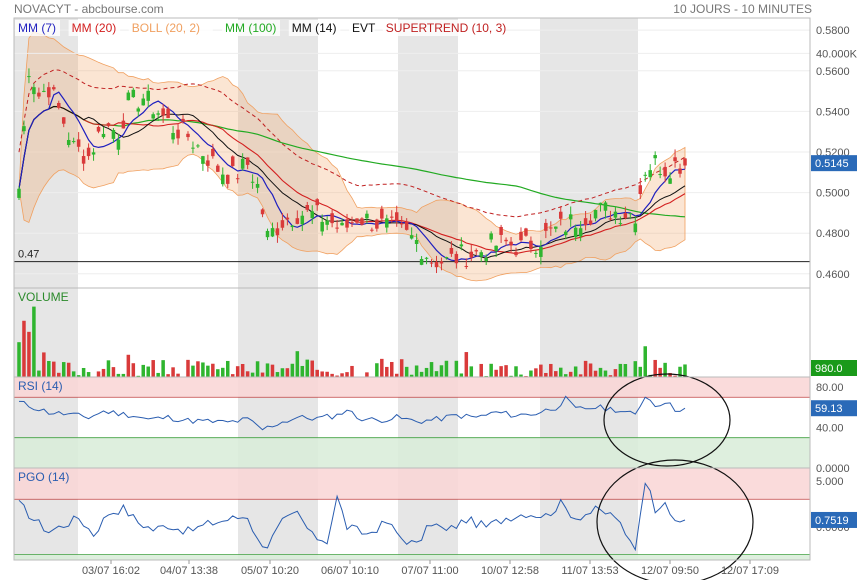 The width and height of the screenshot is (860, 580). Describe the element at coordinates (166, 28) in the screenshot. I see `legend-item: BOLL (20, 2)` at that location.